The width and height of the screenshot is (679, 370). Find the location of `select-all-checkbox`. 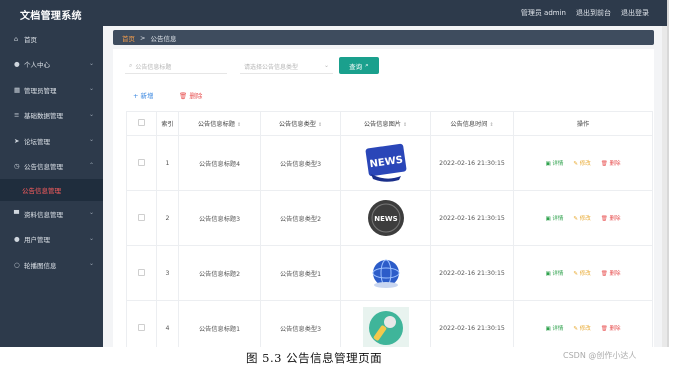

select-all-checkbox is located at coordinates (141, 122).